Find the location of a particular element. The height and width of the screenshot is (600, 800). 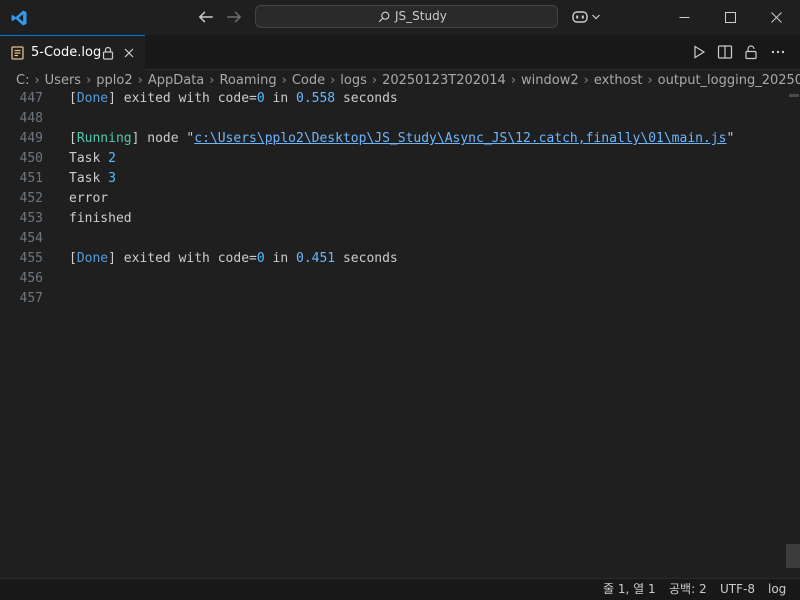

editor-tab: 5-Code.log is located at coordinates (72, 52).